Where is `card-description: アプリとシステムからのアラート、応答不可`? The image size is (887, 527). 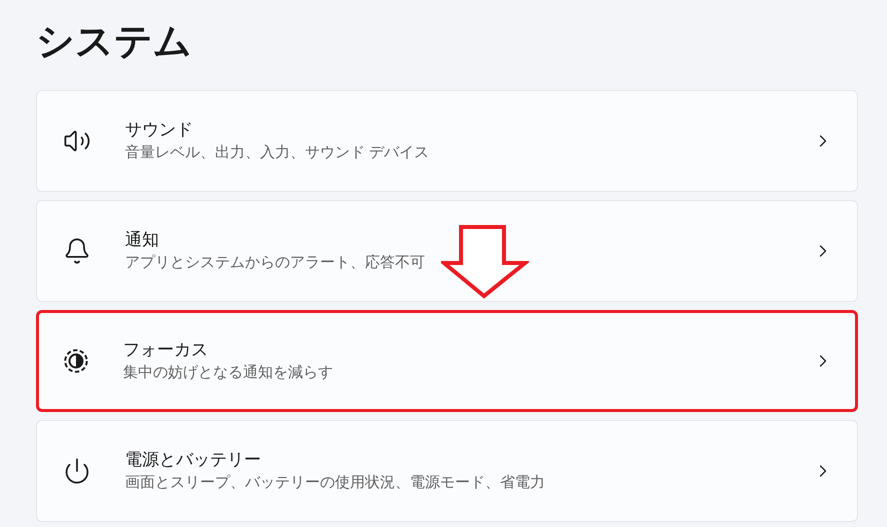
card-description: アプリとシステムからのアラート、応答不可 is located at coordinates (275, 263).